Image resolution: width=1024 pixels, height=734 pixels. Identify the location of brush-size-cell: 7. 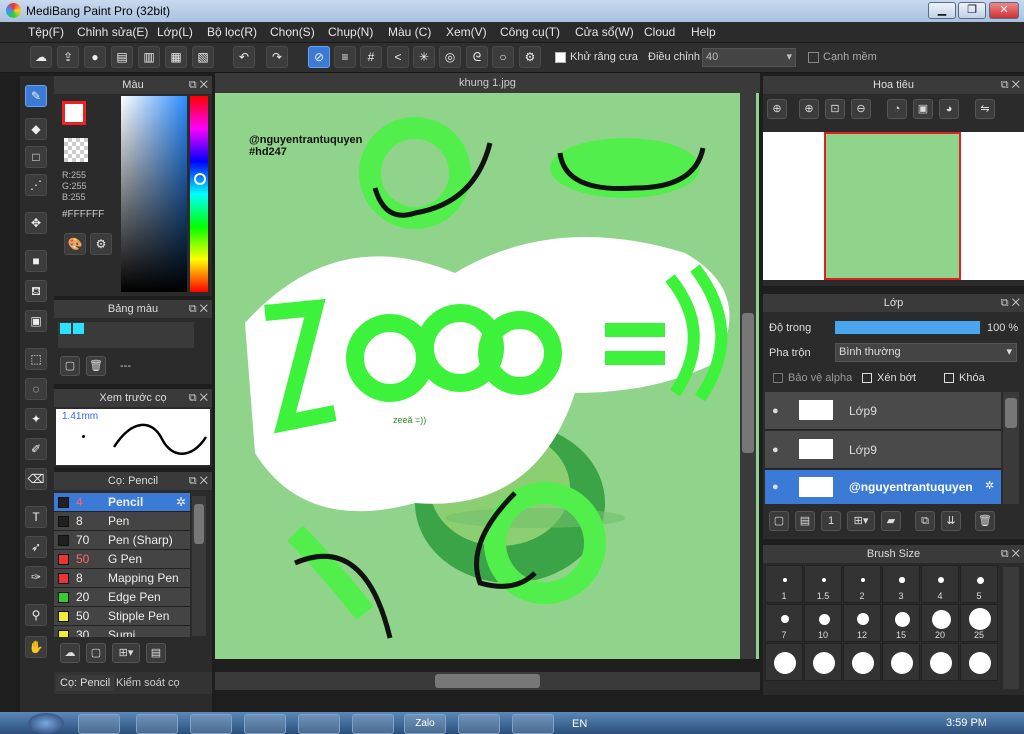
(784, 623).